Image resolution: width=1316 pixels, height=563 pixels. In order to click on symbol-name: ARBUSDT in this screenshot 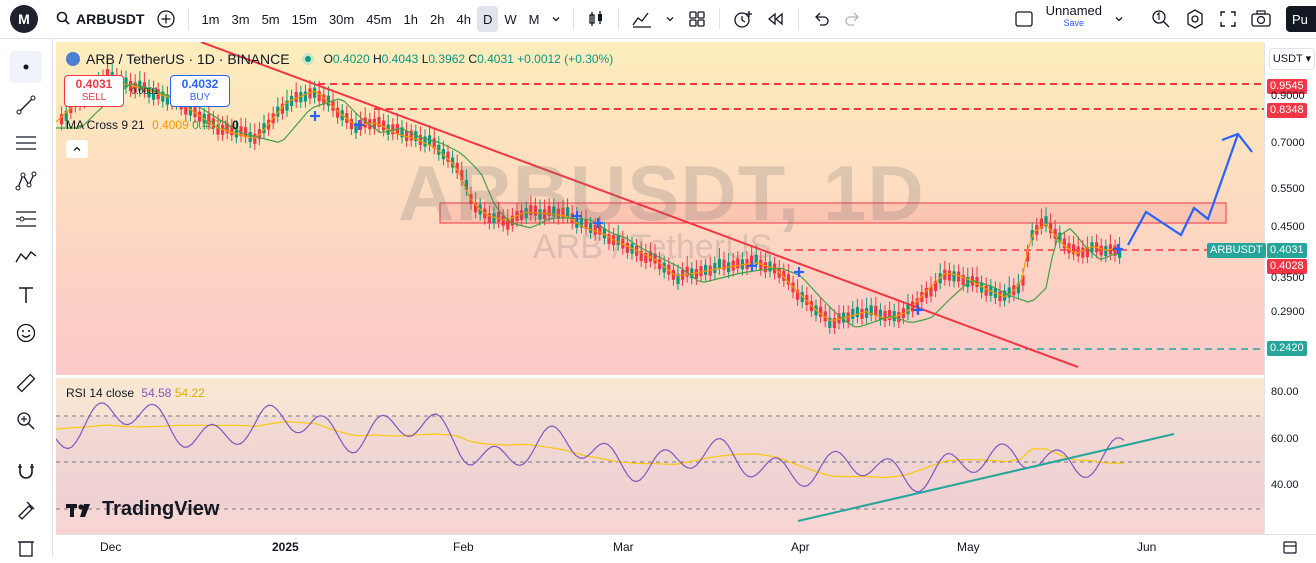, I will do `click(110, 19)`.